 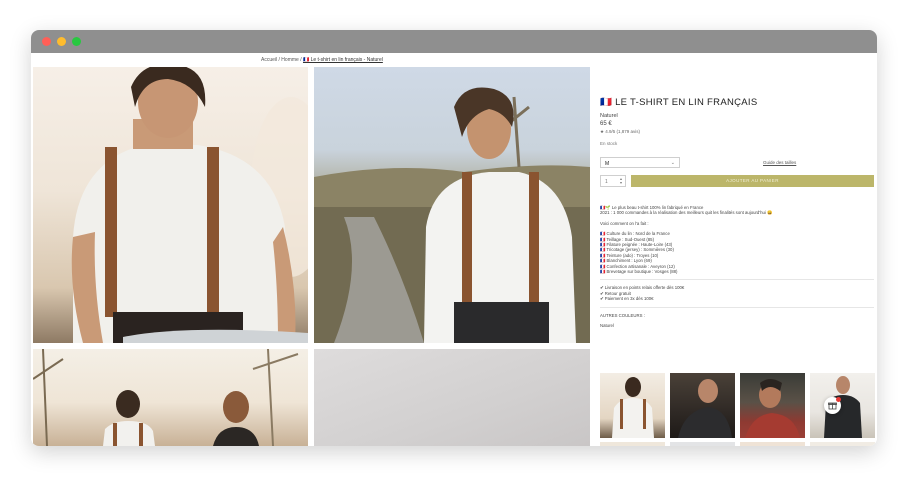 What do you see at coordinates (627, 299) in the screenshot?
I see `benefit-line: ✔ Paiement en 3x dès 100€` at bounding box center [627, 299].